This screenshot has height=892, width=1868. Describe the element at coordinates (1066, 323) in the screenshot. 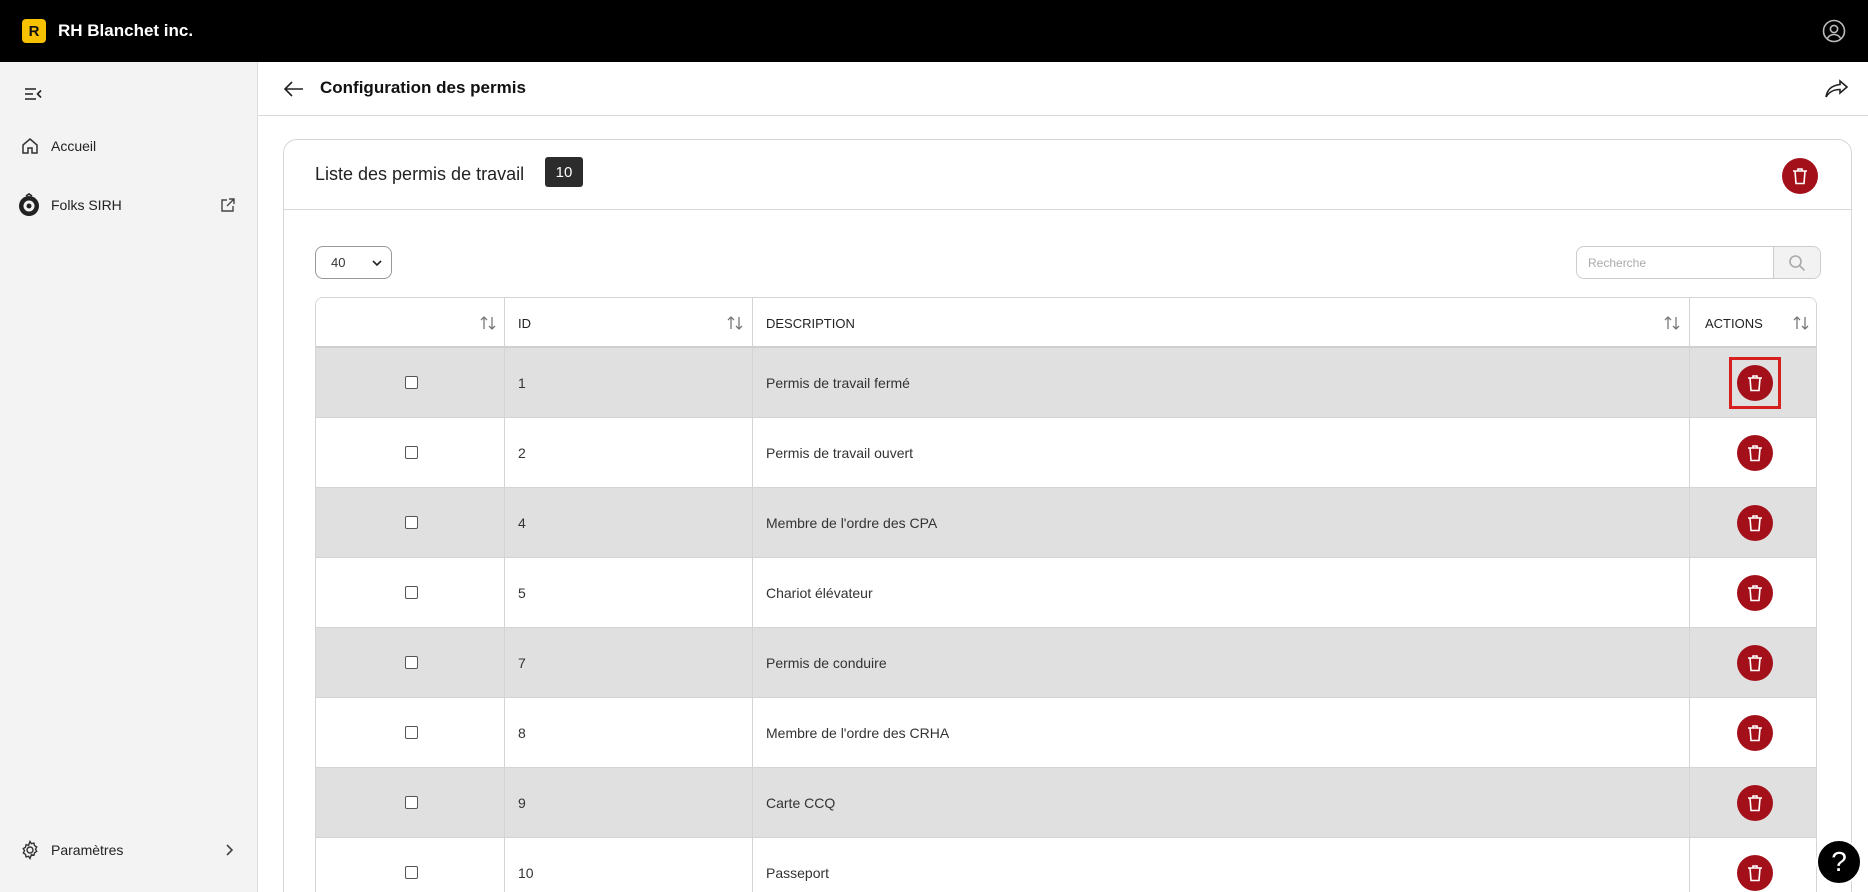

I see `table-header: ID DESCRIPTION ACTIONS` at that location.